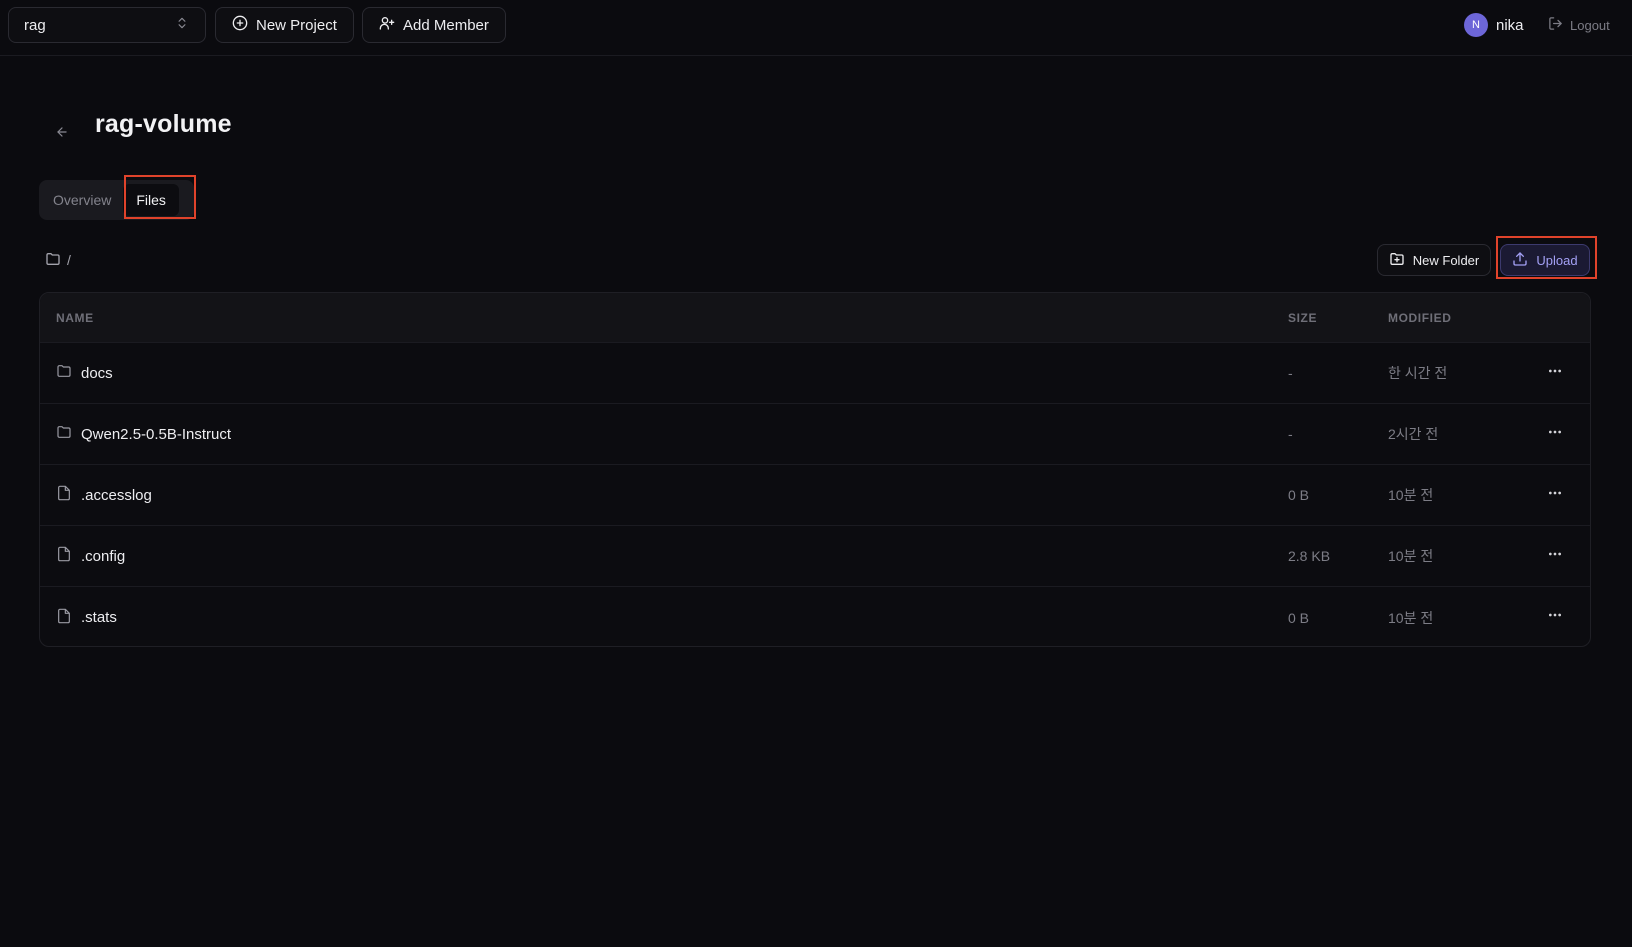  I want to click on upload-label: Upload, so click(1557, 260).